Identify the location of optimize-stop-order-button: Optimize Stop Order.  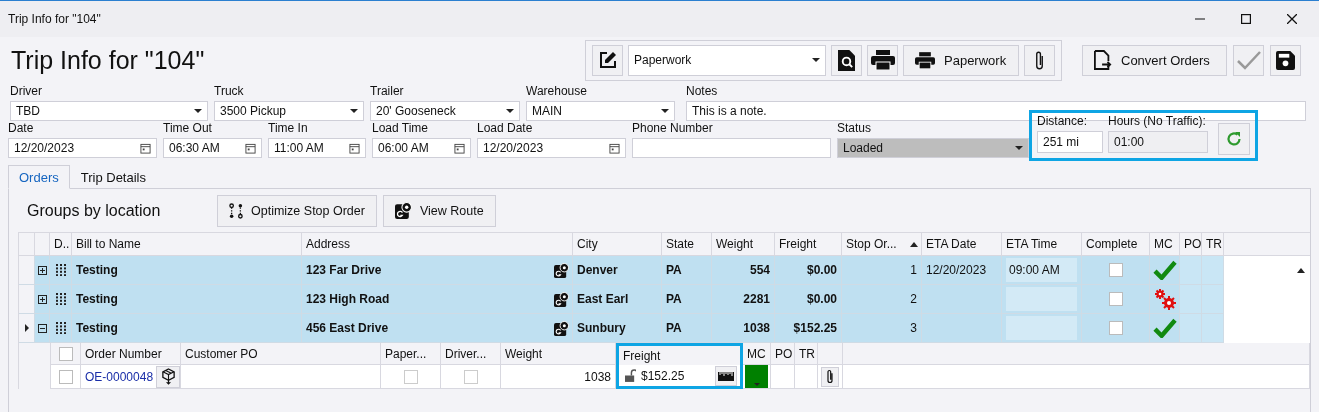
(297, 210).